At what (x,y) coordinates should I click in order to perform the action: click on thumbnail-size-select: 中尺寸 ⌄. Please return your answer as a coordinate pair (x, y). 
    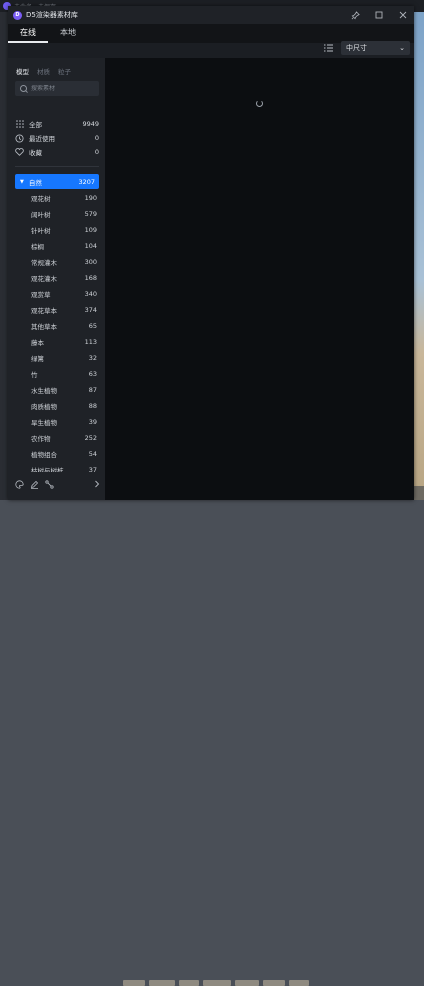
    Looking at the image, I should click on (375, 48).